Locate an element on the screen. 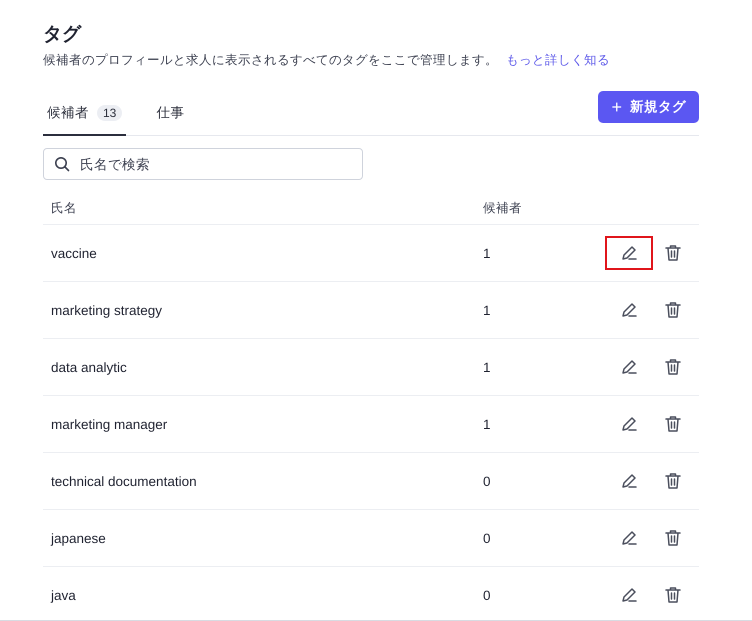 The image size is (752, 621). page-description: 候補者のプロフィールと求人に表示されるすべてのタグをここで管理します。 is located at coordinates (270, 60).